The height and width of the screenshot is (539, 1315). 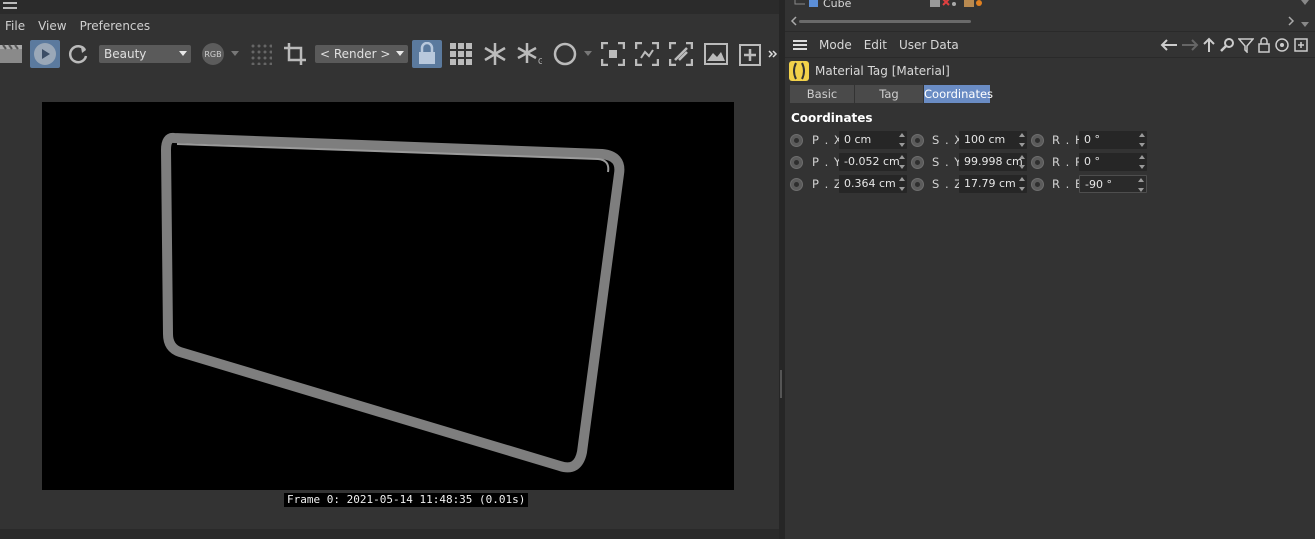 What do you see at coordinates (799, 71) in the screenshot?
I see `material-tag-icon` at bounding box center [799, 71].